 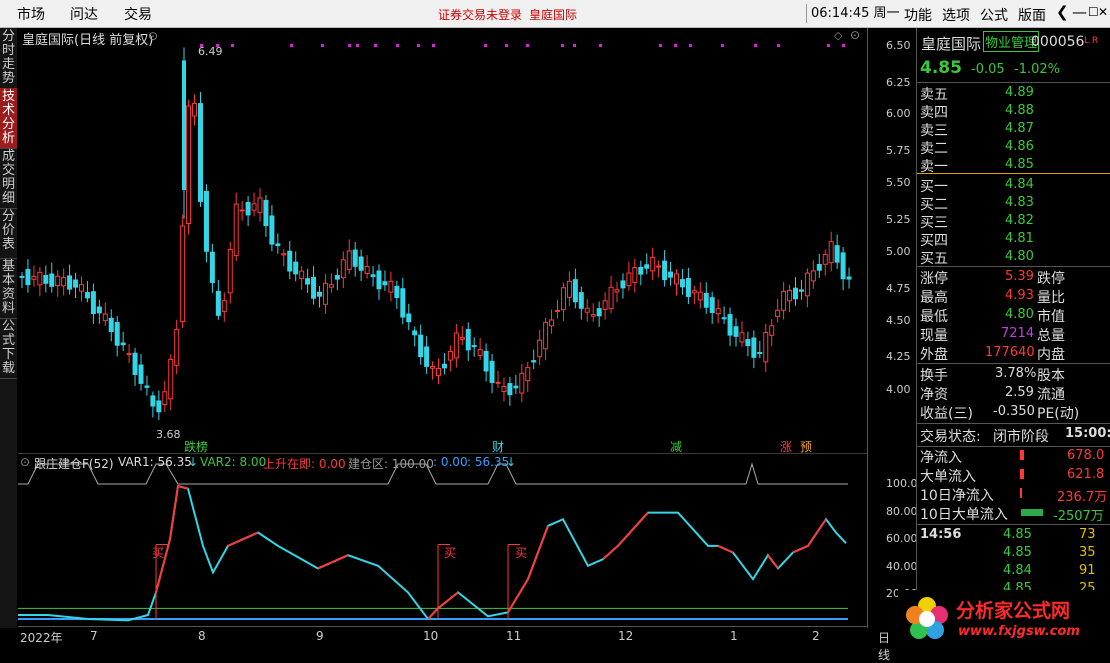 What do you see at coordinates (1086, 455) in the screenshot?
I see `flow-value: 678.0` at bounding box center [1086, 455].